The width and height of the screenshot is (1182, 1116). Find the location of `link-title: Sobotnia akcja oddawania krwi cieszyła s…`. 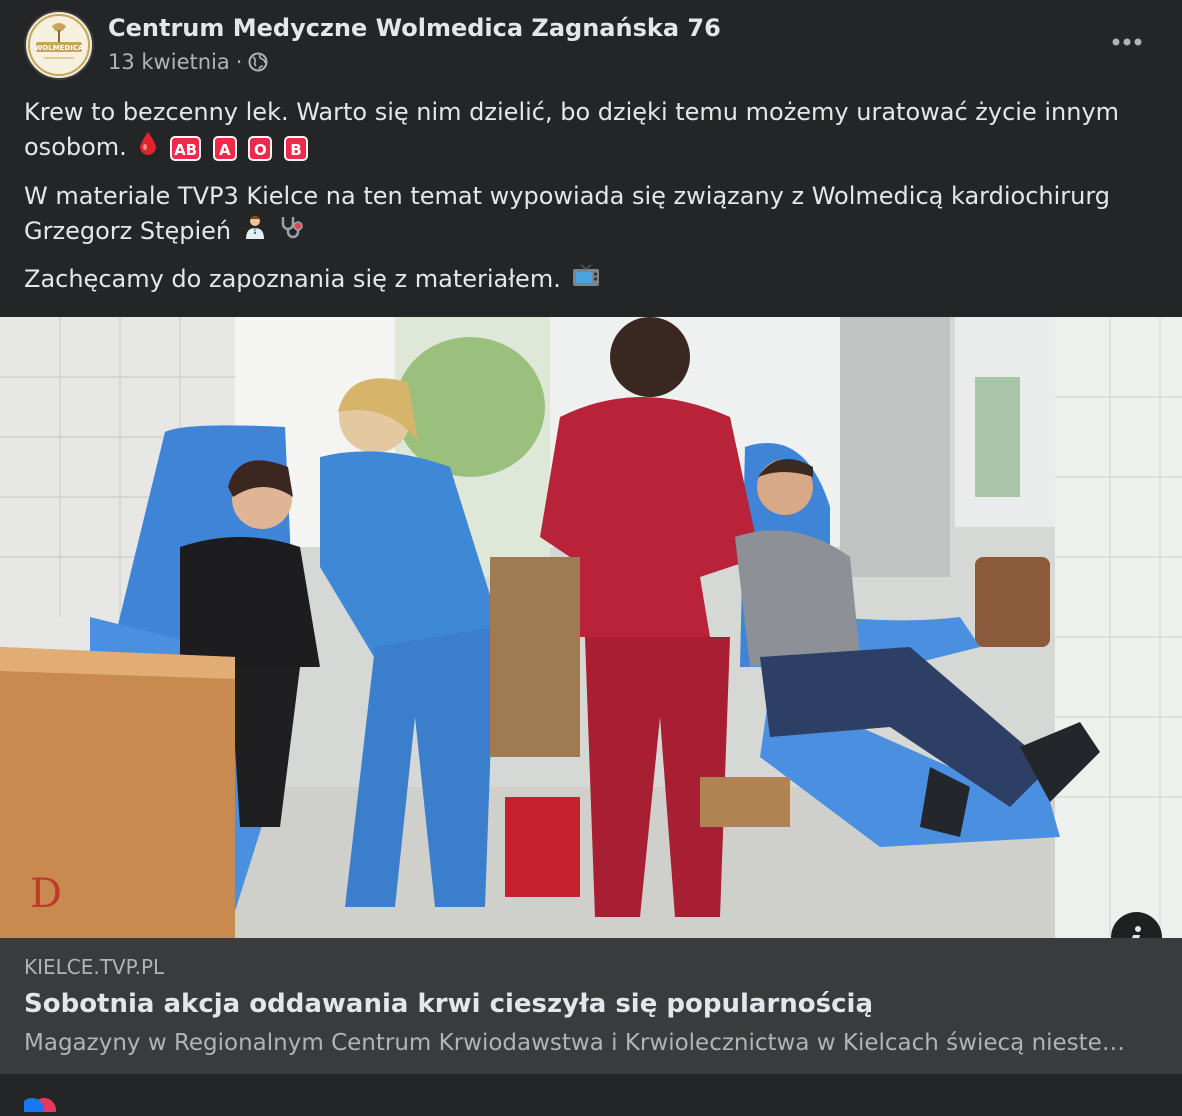

link-title: Sobotnia akcja oddawania krwi cieszyła s… is located at coordinates (448, 1004).